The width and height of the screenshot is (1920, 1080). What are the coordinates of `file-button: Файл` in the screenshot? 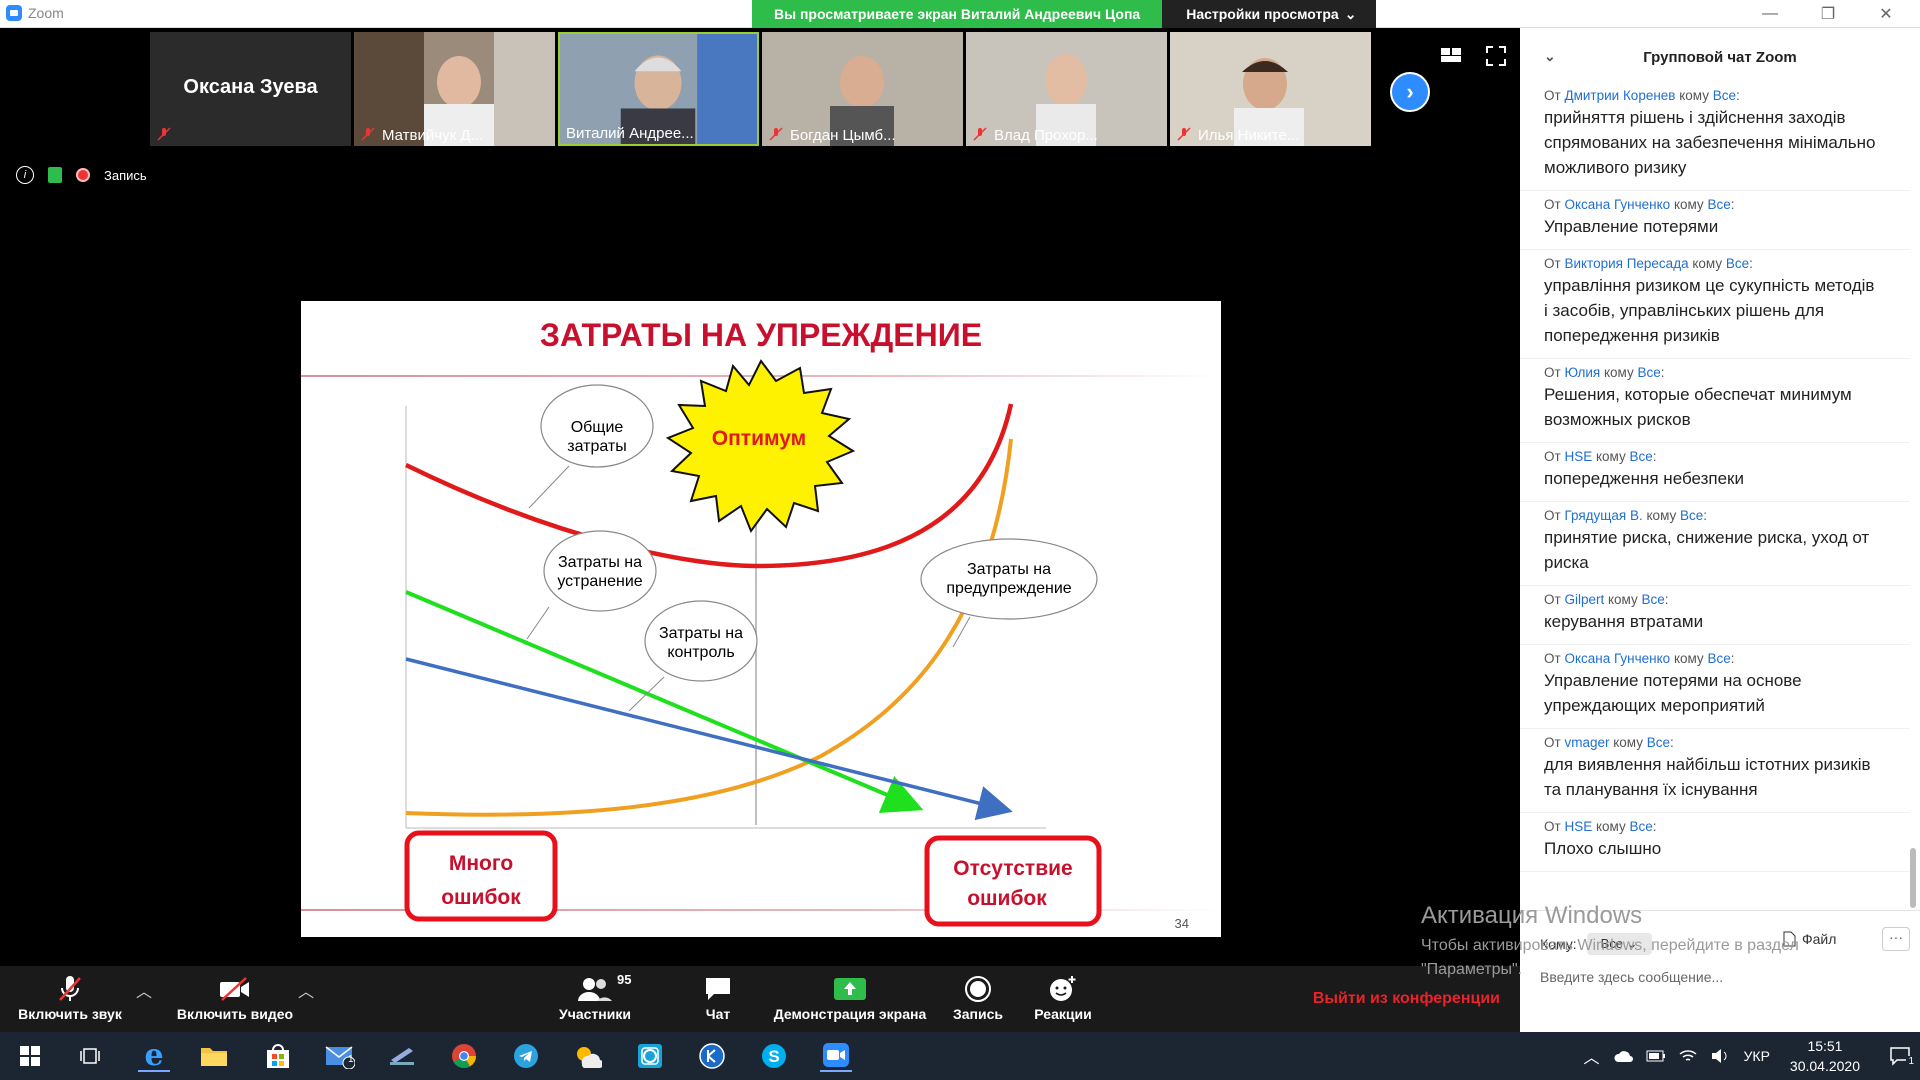 It's located at (1809, 939).